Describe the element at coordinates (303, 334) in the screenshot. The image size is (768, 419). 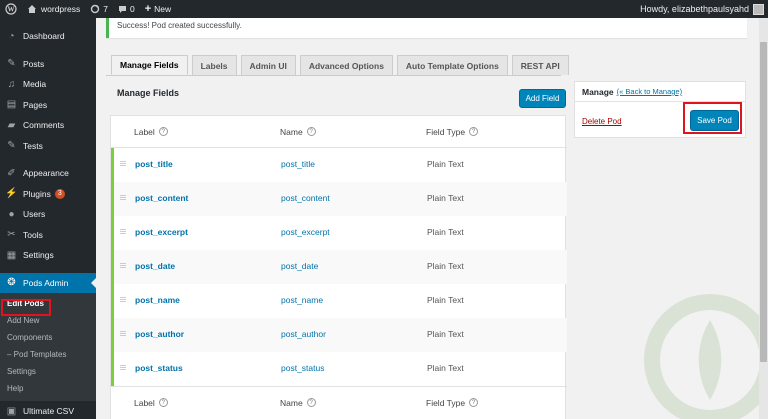
I see `field-name: post_author` at that location.